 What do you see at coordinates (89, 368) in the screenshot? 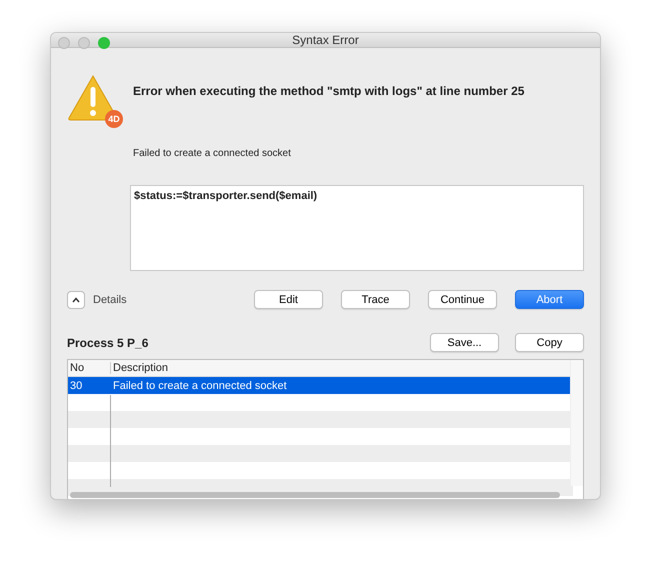
I see `column-header: No` at bounding box center [89, 368].